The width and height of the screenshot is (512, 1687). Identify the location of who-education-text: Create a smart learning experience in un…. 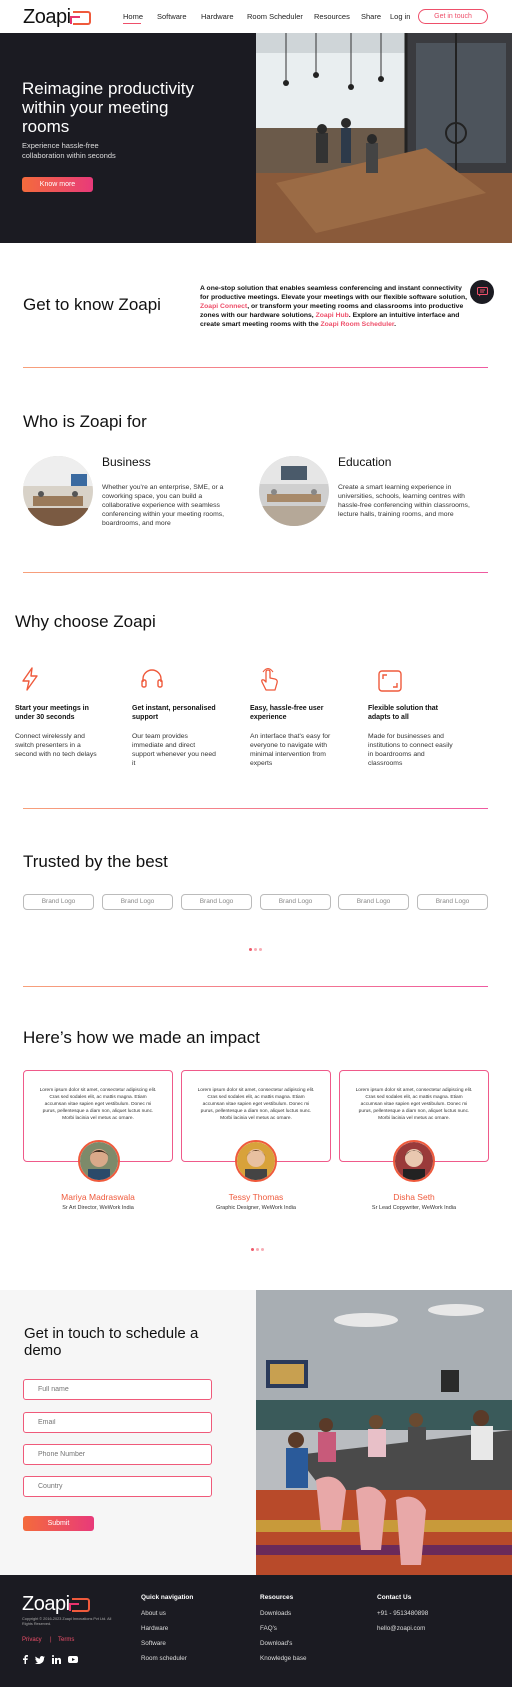
(404, 501).